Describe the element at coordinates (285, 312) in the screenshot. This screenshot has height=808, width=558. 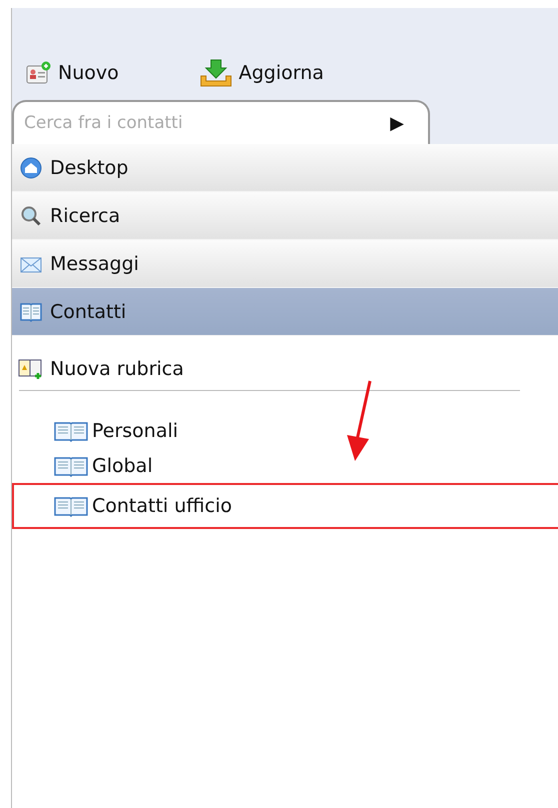
I see `nav-item: Contatti` at that location.